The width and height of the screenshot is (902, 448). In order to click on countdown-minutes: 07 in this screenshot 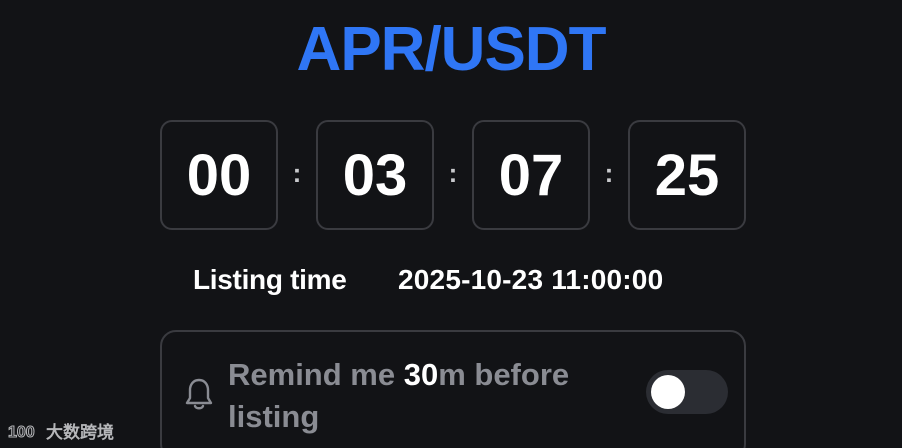, I will do `click(531, 175)`.